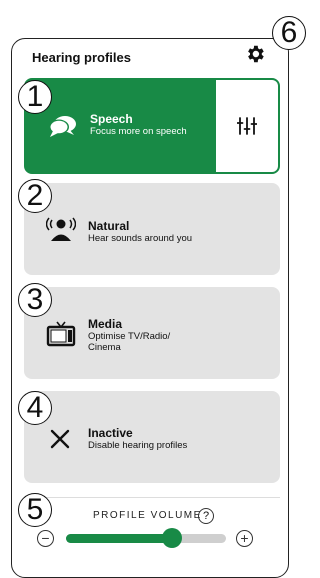 The height and width of the screenshot is (578, 320). What do you see at coordinates (35, 408) in the screenshot?
I see `callout-4: 4` at bounding box center [35, 408].